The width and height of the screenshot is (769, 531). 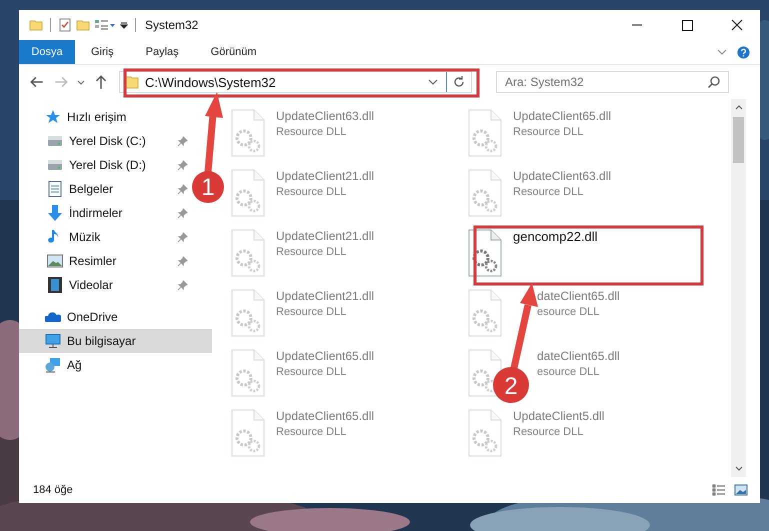 I want to click on address-path: C:\Windows\System32, so click(x=211, y=82).